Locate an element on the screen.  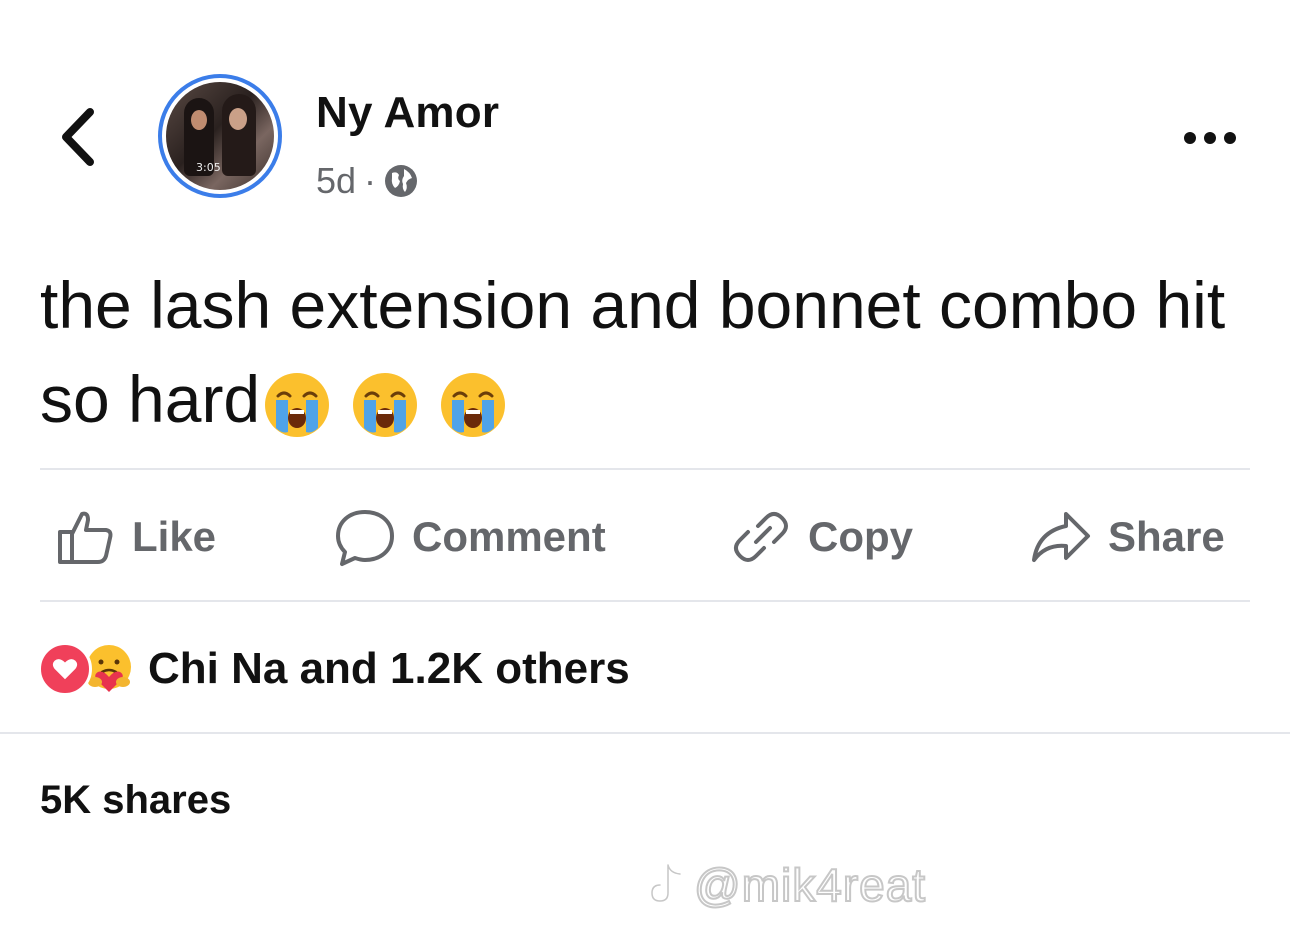
more-options-button is located at coordinates (1212, 138).